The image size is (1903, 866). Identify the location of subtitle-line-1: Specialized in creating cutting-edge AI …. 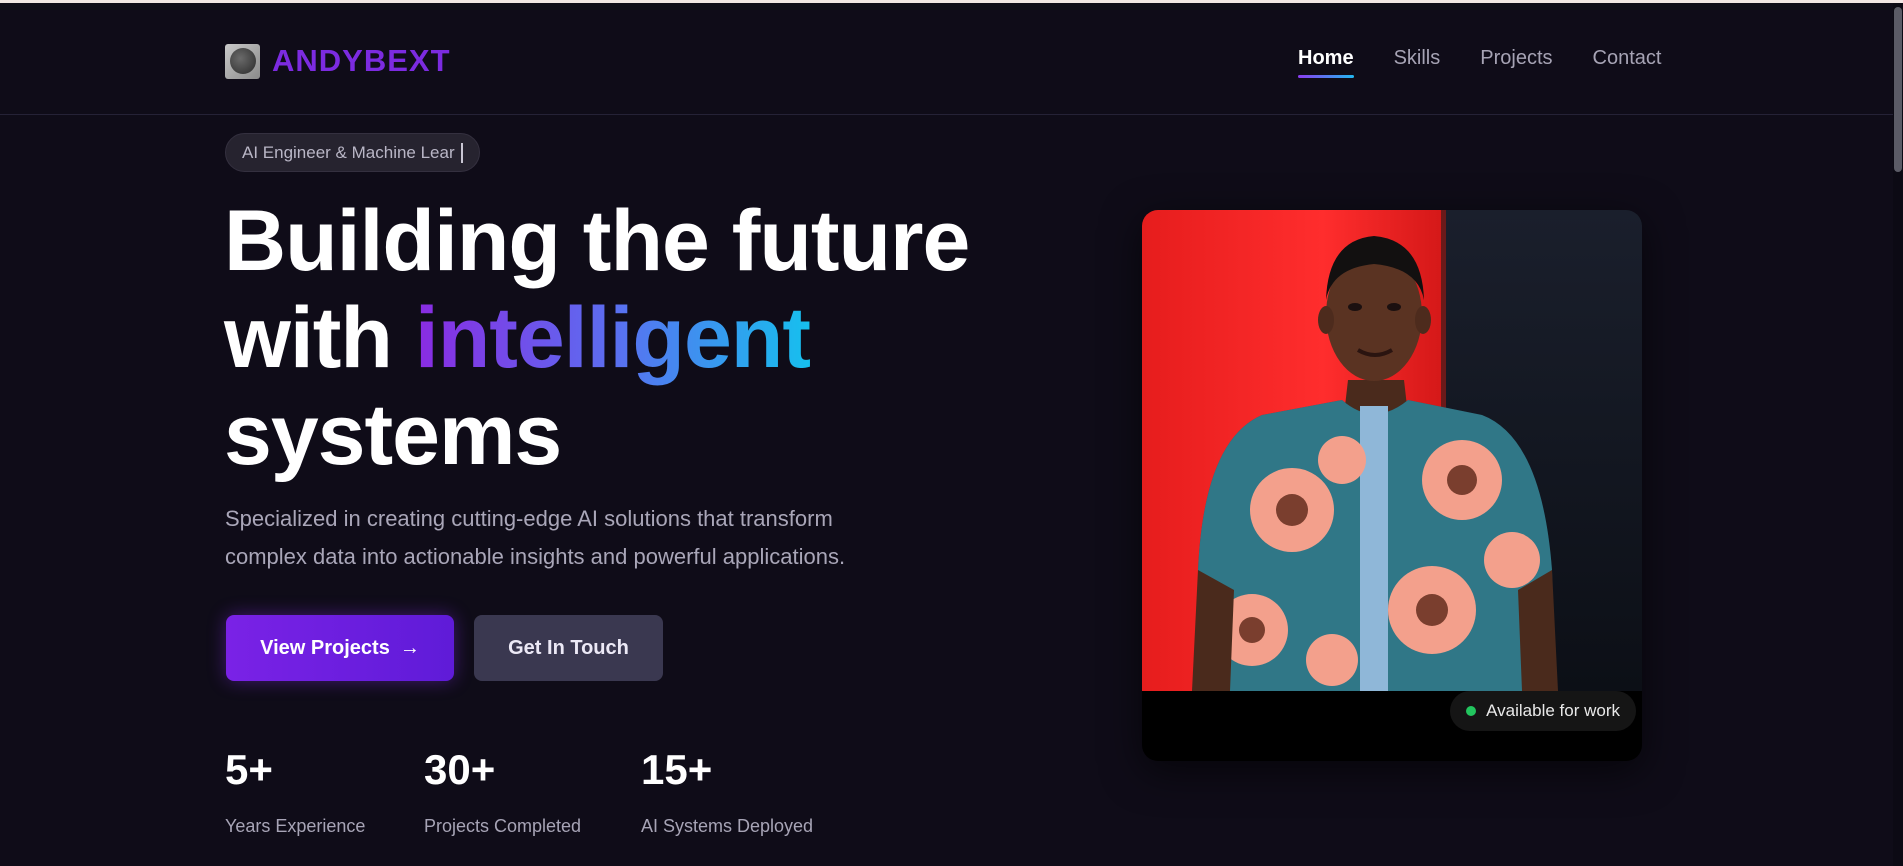
(529, 518).